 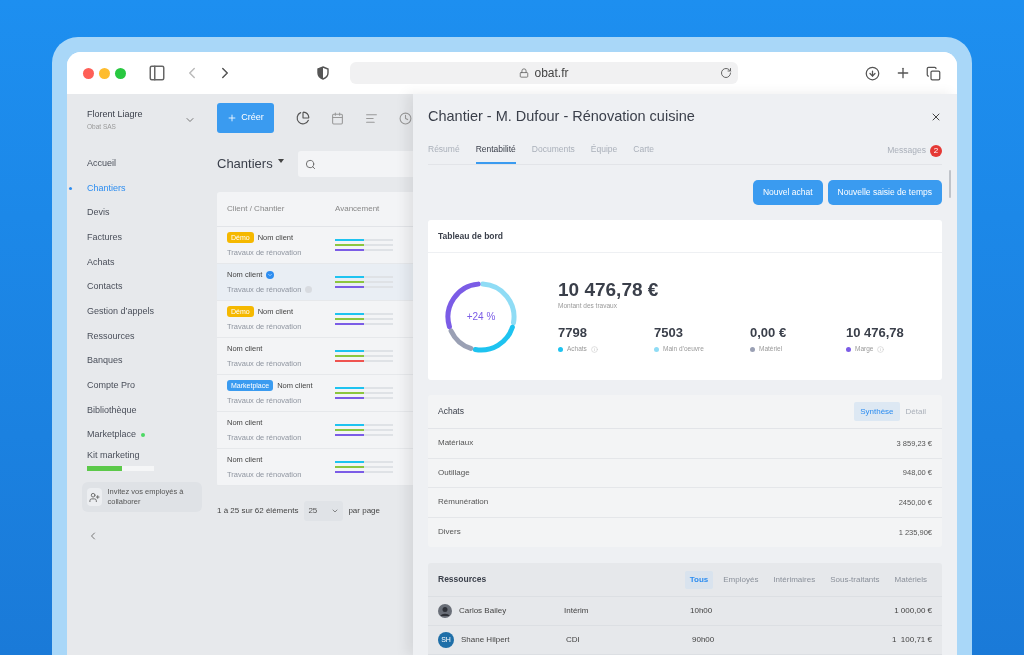 I want to click on panel-title: Chantier - M. Dufour - Rénovation cuisine, so click(x=562, y=116).